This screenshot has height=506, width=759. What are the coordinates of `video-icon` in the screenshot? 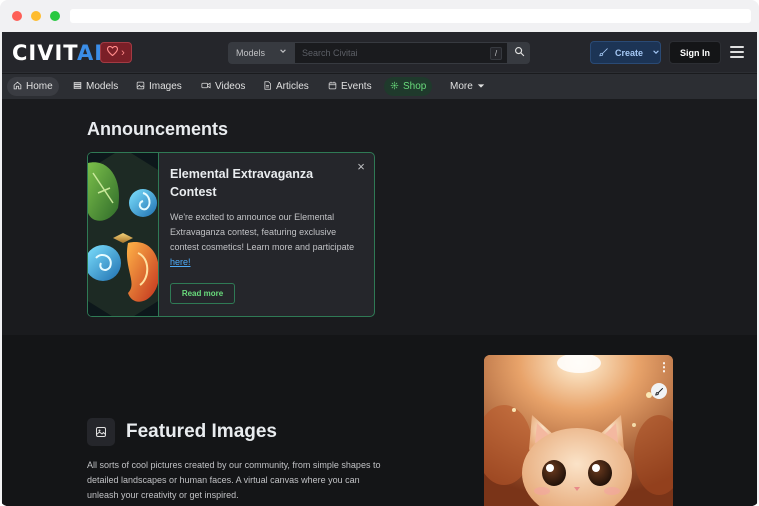 It's located at (206, 86).